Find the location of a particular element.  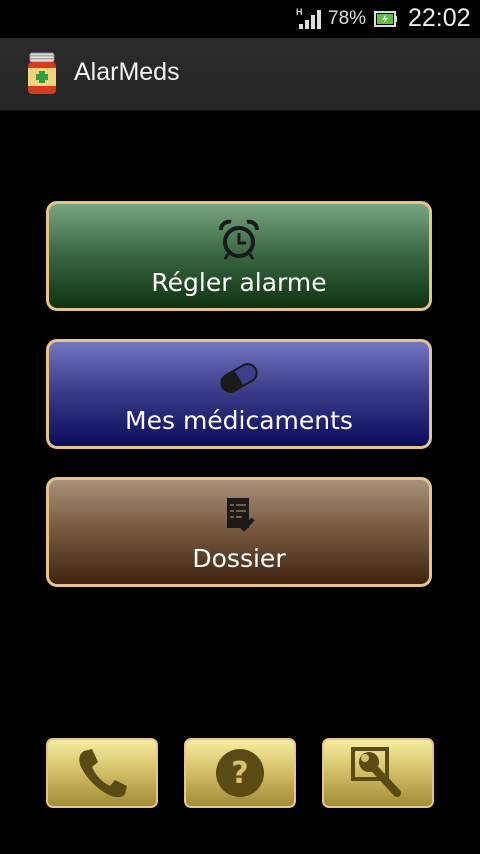

pill-bottle-icon is located at coordinates (42, 73).